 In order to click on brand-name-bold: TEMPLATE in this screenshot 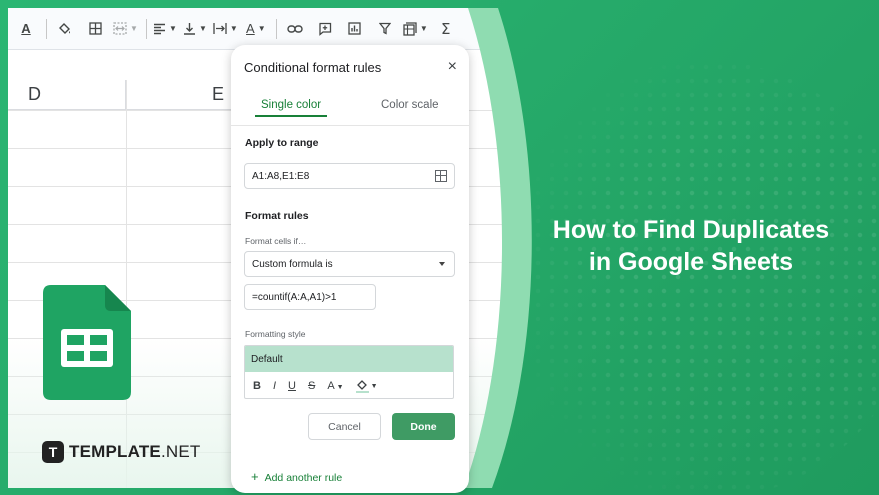, I will do `click(115, 451)`.